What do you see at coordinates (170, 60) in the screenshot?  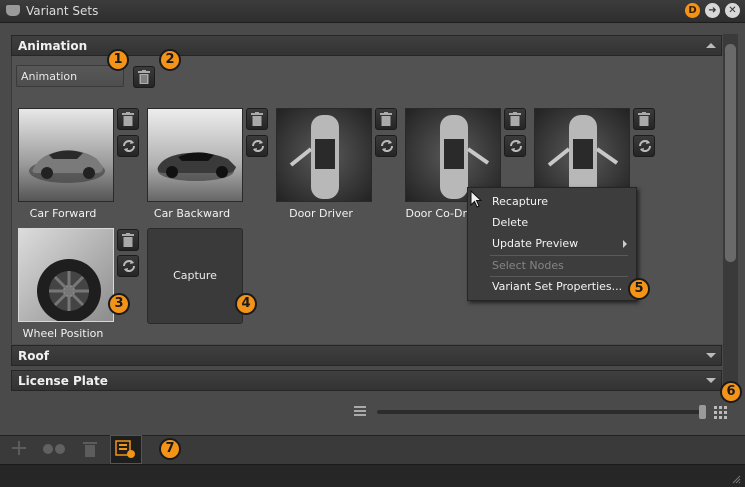 I see `callout-badge: 2` at bounding box center [170, 60].